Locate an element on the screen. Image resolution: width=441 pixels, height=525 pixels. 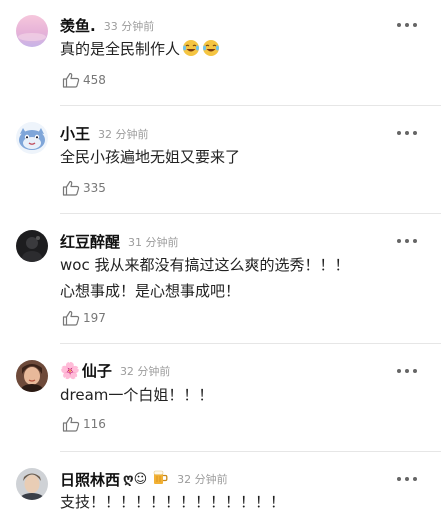
comment-text: dream一个白姐！！！ is located at coordinates (240, 395).